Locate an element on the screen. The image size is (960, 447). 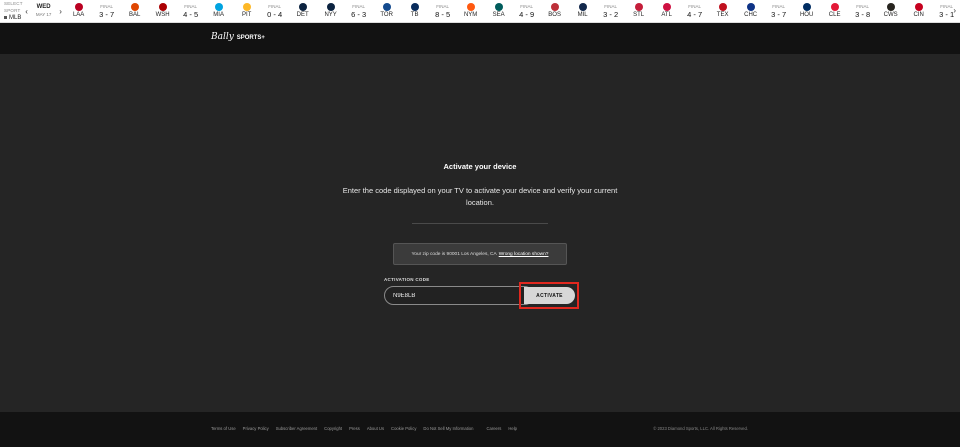
footer-link: Careers is located at coordinates (493, 428).